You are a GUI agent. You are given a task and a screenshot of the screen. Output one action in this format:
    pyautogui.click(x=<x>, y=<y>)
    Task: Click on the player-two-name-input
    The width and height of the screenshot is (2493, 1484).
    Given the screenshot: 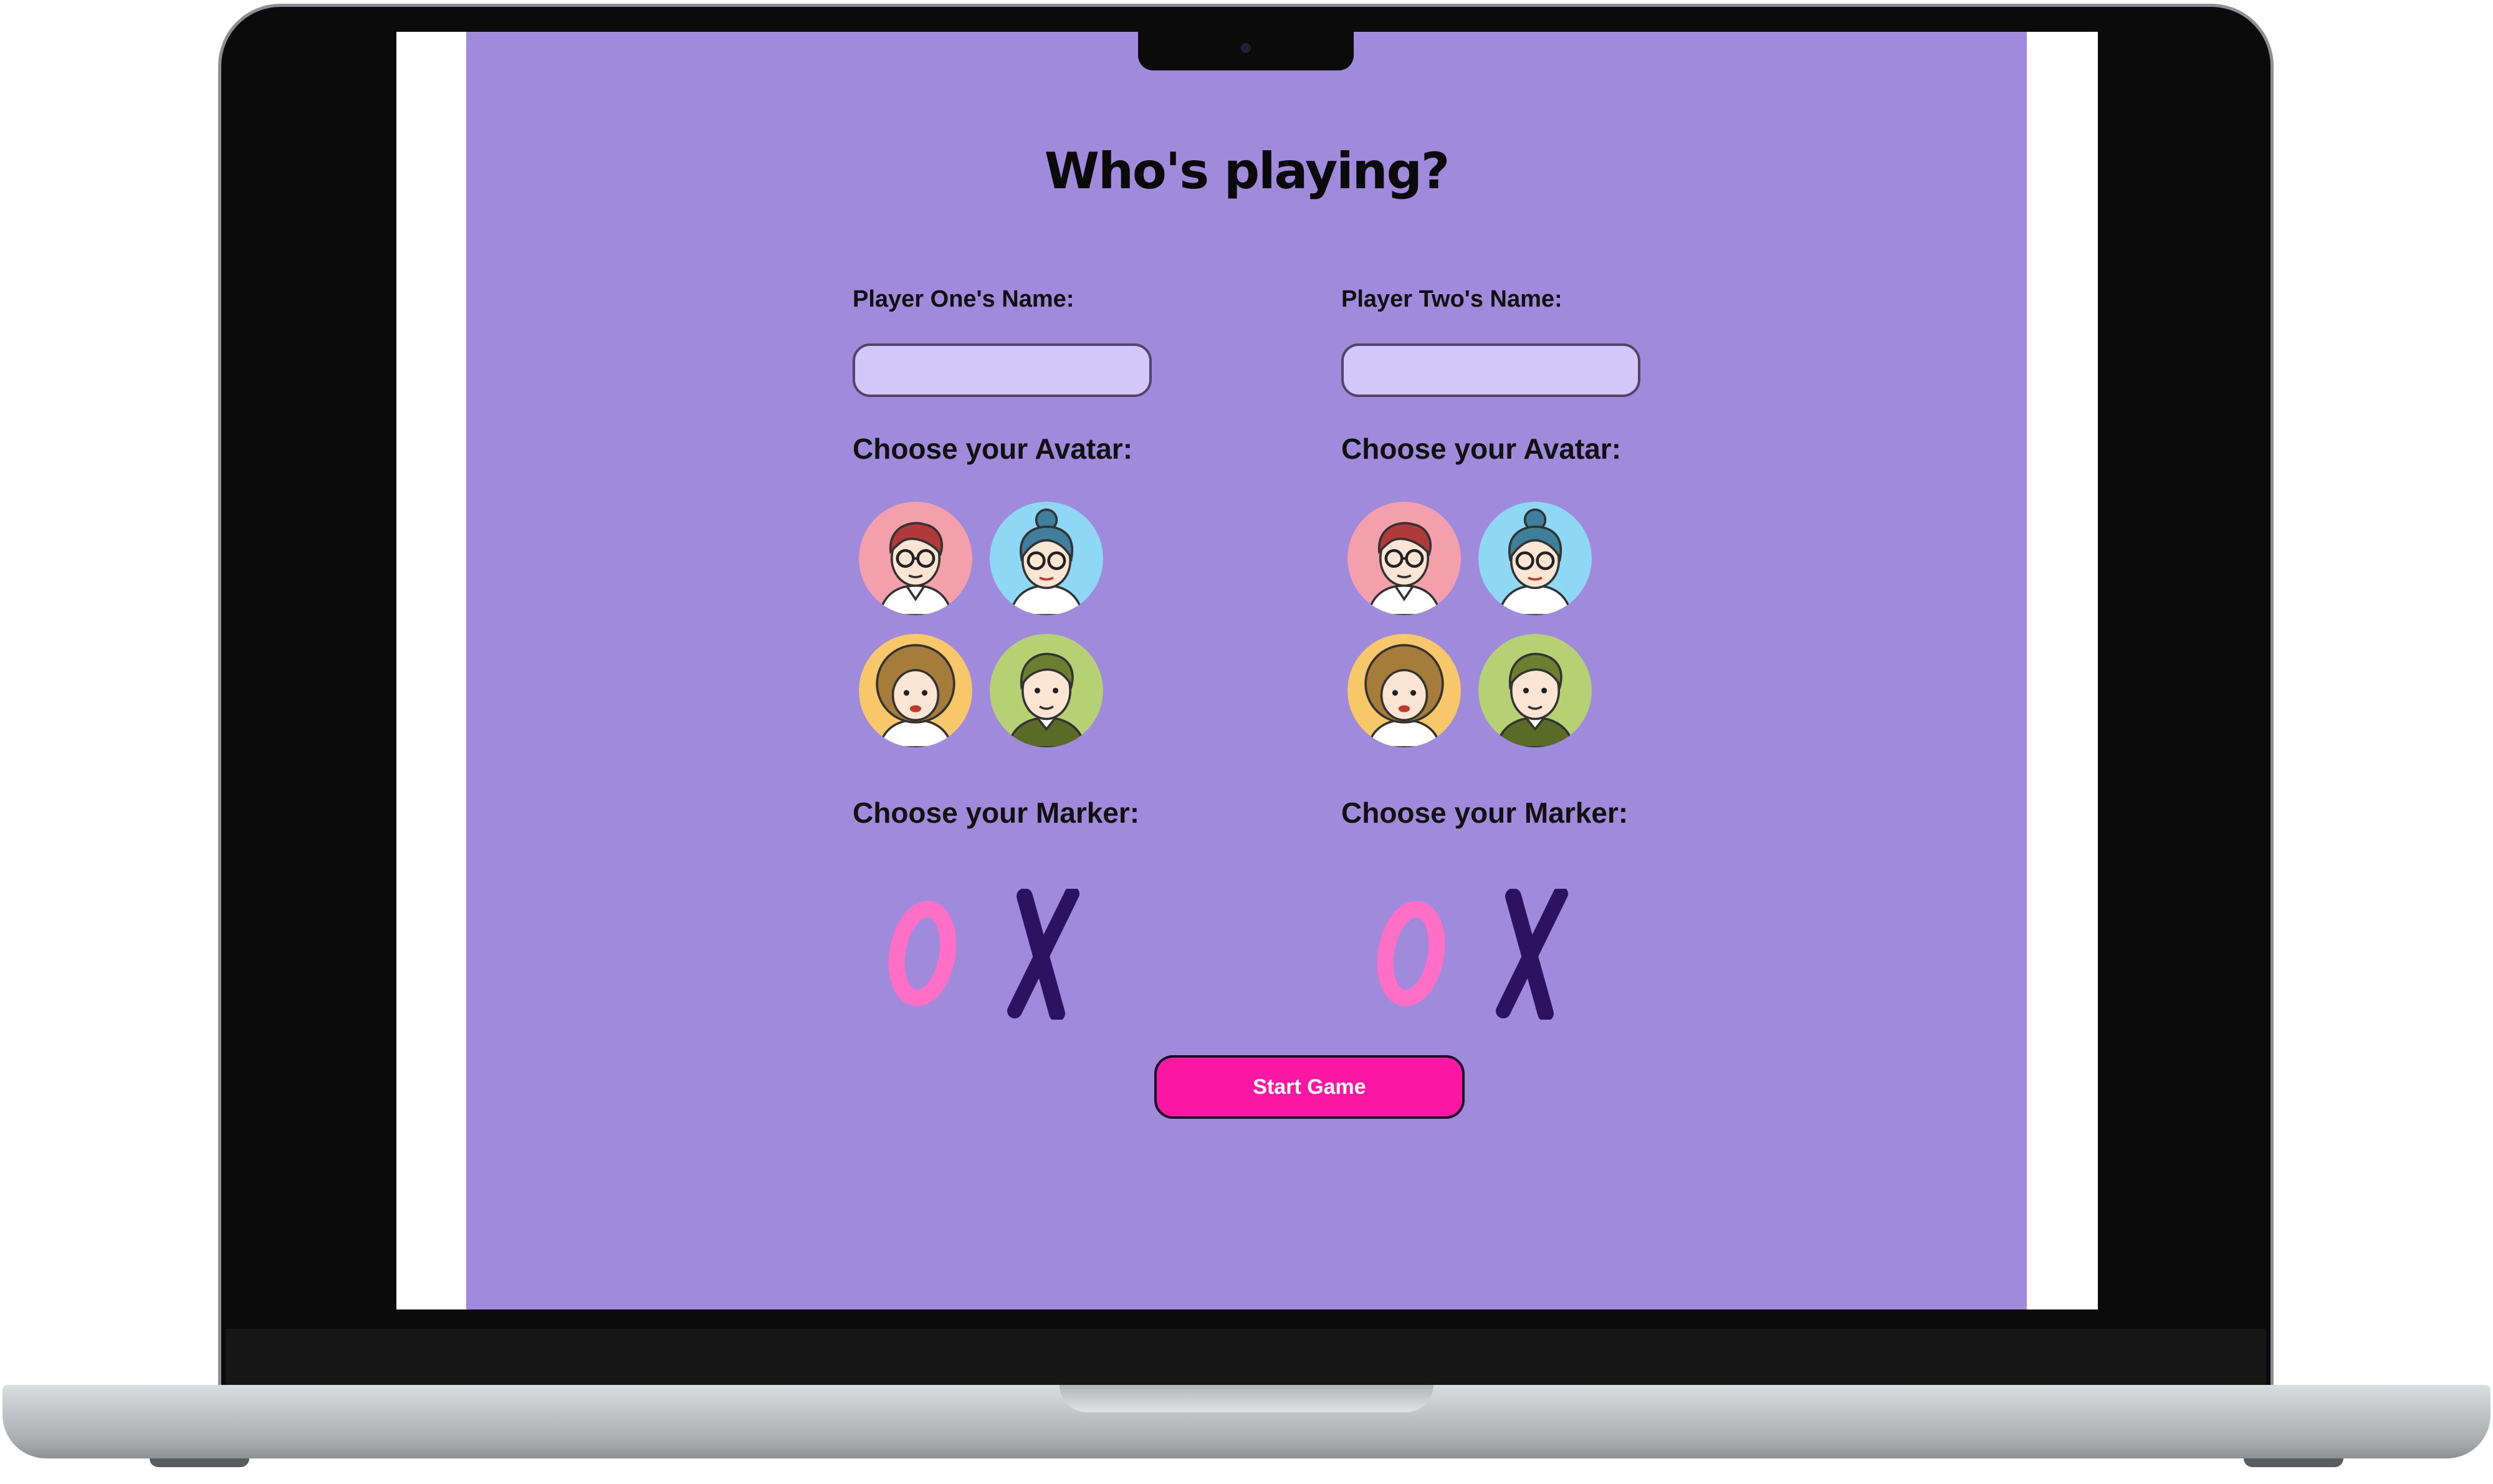 What is the action you would take?
    pyautogui.click(x=1491, y=370)
    